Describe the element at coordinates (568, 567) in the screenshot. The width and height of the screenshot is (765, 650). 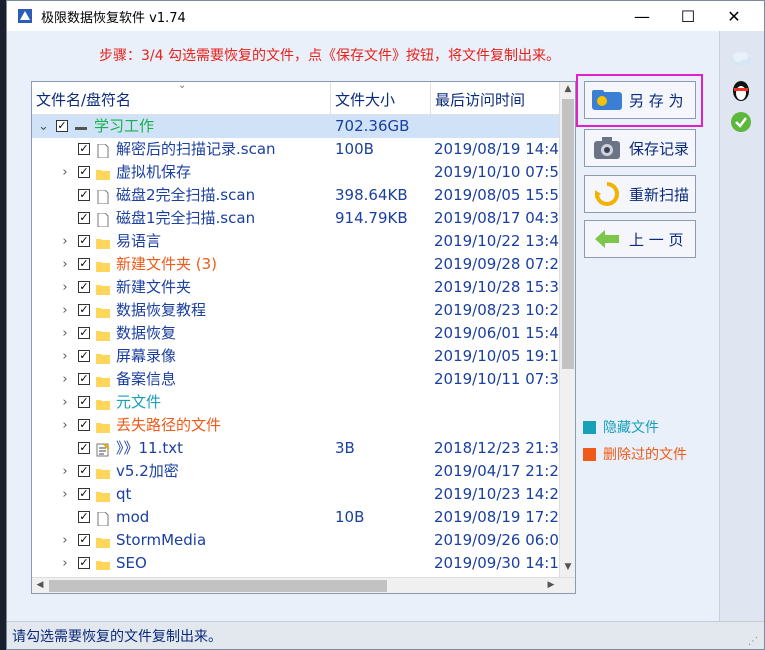
I see `scroll-down-arrow-icon: ▼` at that location.